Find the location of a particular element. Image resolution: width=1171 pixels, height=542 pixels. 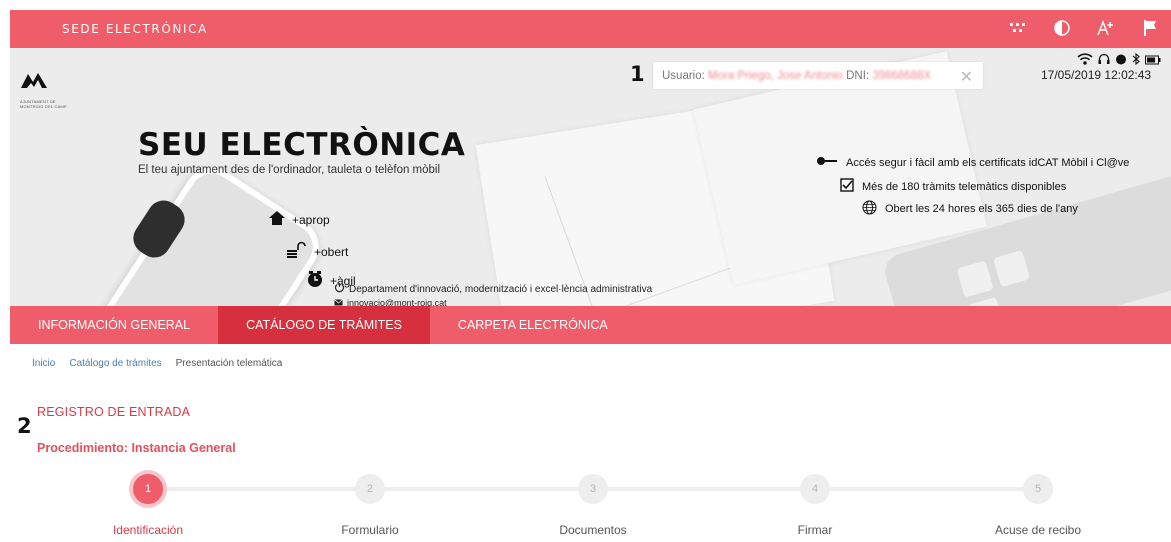

checkbox-icon is located at coordinates (847, 186).